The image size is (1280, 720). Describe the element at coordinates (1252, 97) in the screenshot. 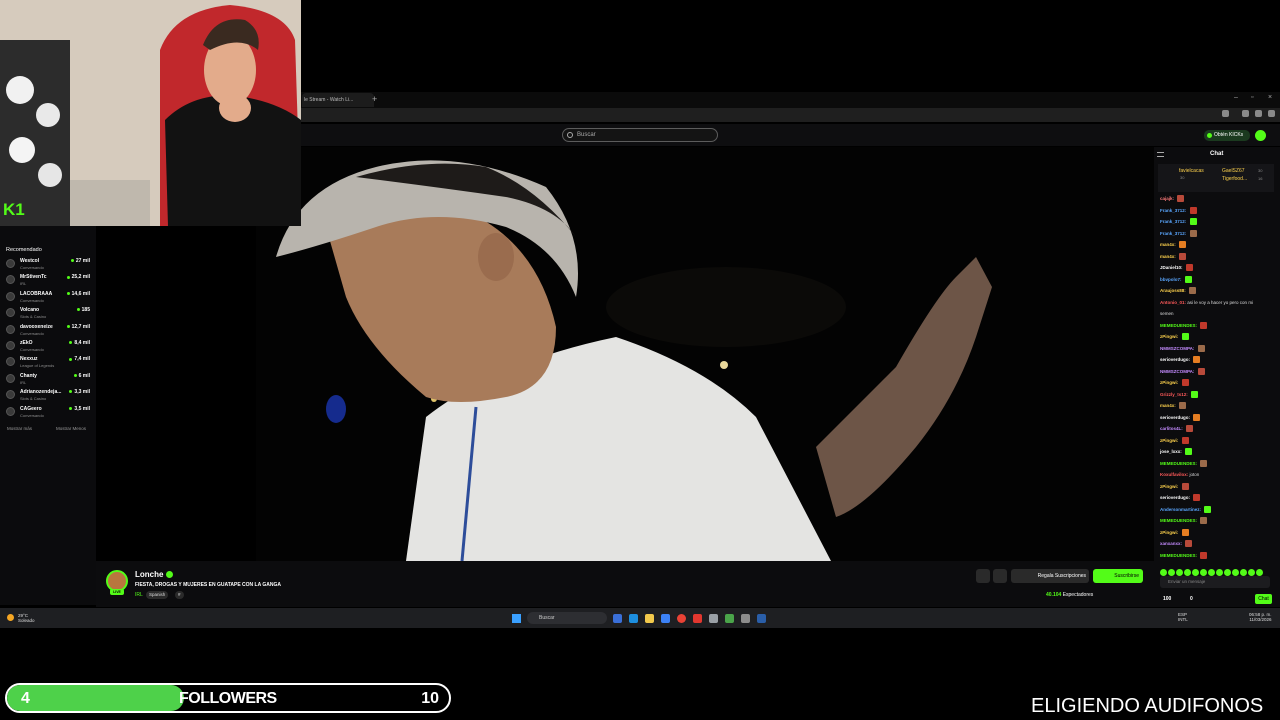

I see `maximize-button: ▫` at that location.